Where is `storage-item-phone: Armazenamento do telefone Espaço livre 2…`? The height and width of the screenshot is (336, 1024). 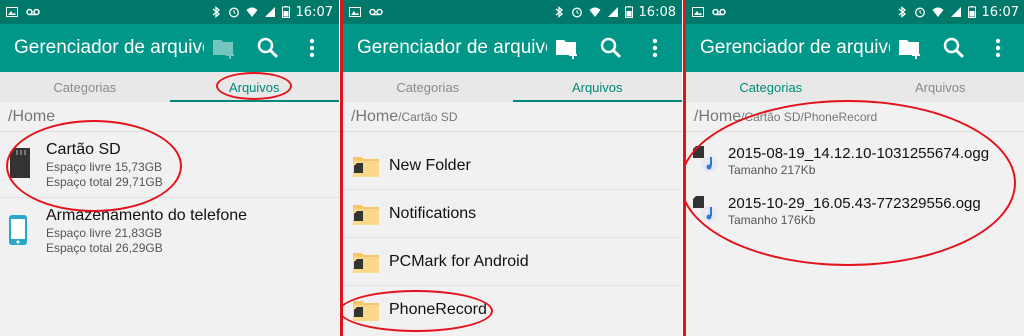 storage-item-phone: Armazenamento do telefone Espaço livre 2… is located at coordinates (169, 231).